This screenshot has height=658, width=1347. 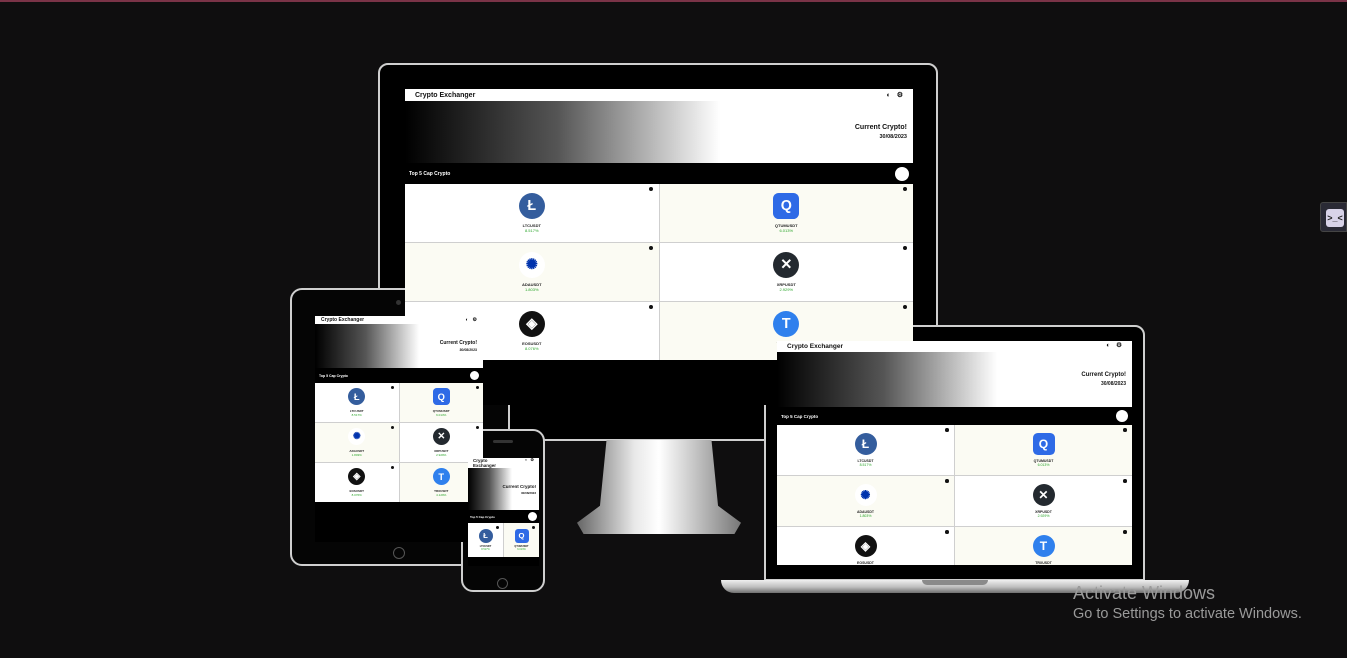 What do you see at coordinates (1187, 614) in the screenshot?
I see `watermark-subtitle: Go to Settings to activate Windows.` at bounding box center [1187, 614].